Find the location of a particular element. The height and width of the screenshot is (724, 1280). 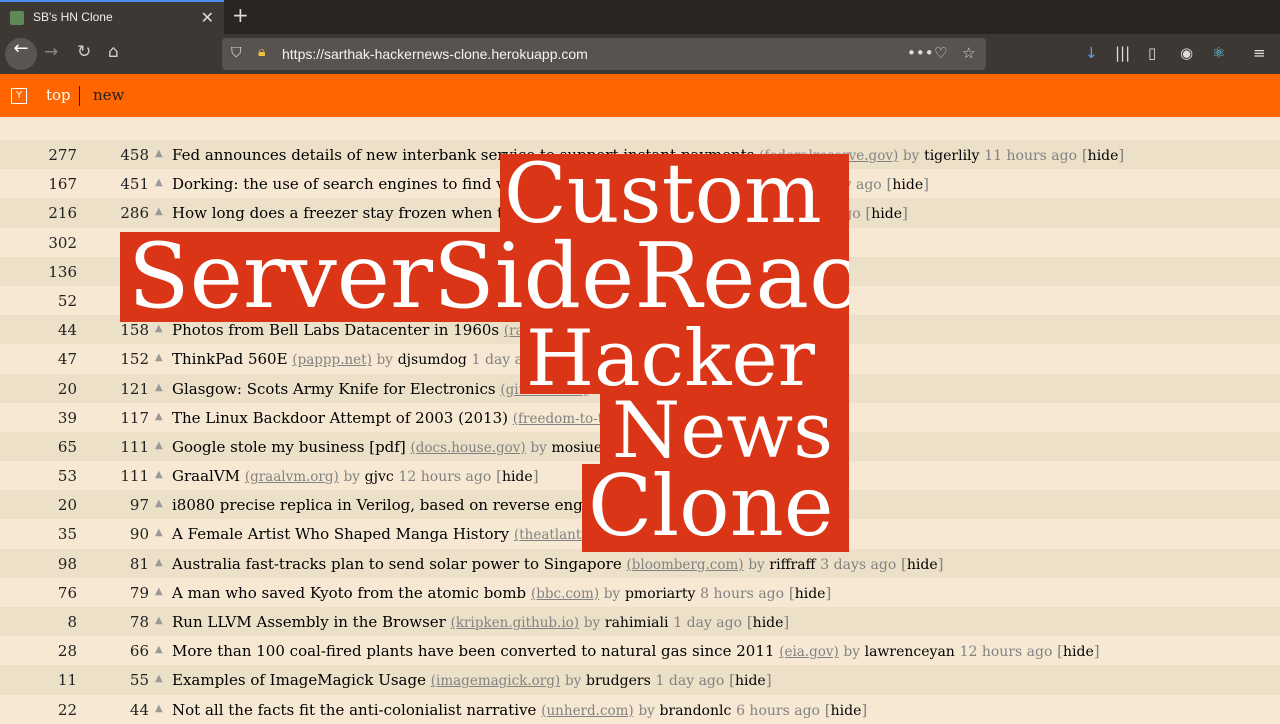

story-age: 12 hours ago is located at coordinates (1006, 652).